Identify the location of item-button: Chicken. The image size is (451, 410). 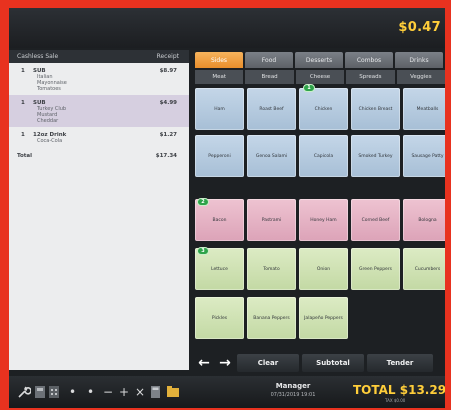
(323, 109).